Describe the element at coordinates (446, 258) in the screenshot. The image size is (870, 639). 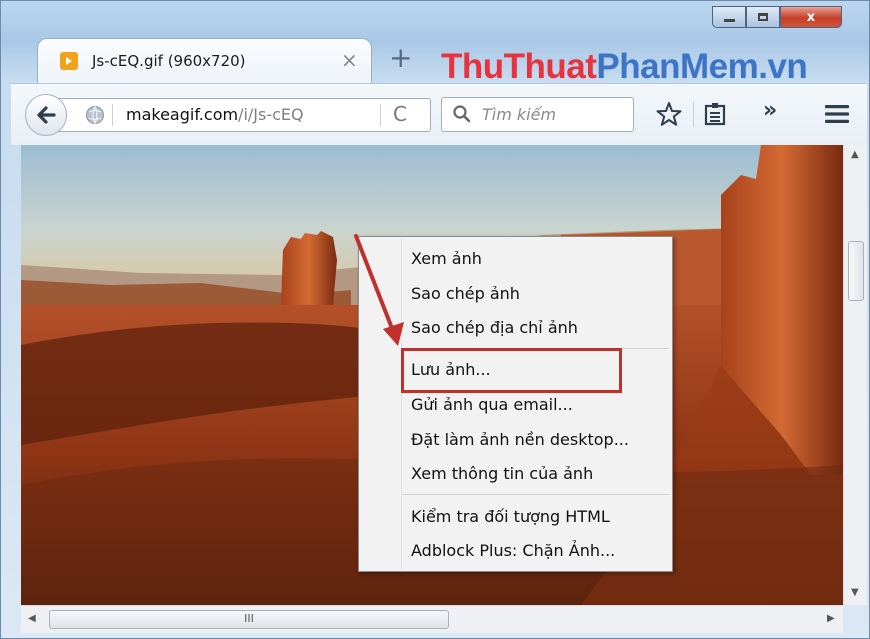
I see `menu-item-view-image: Xem ảnh` at that location.